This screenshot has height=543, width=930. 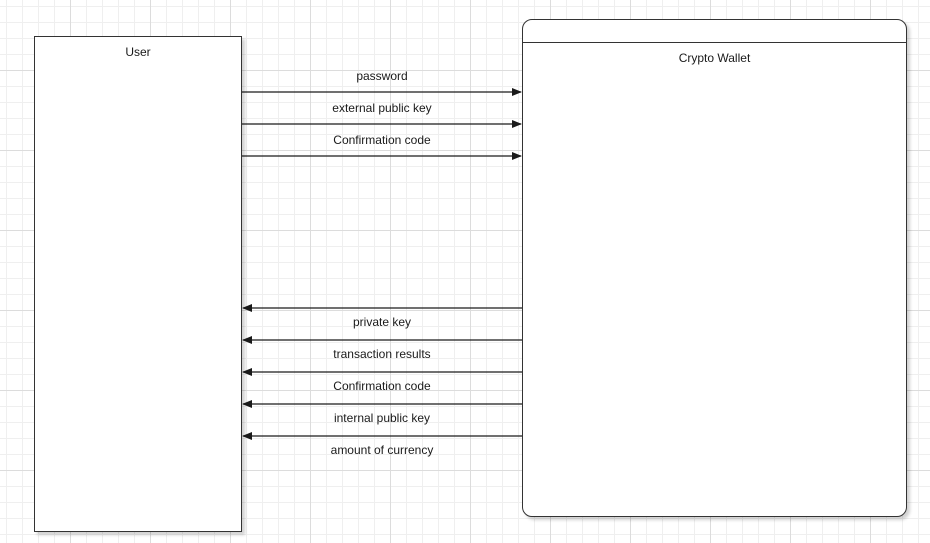 What do you see at coordinates (382, 108) in the screenshot?
I see `flow-label-external-public-key: external public key` at bounding box center [382, 108].